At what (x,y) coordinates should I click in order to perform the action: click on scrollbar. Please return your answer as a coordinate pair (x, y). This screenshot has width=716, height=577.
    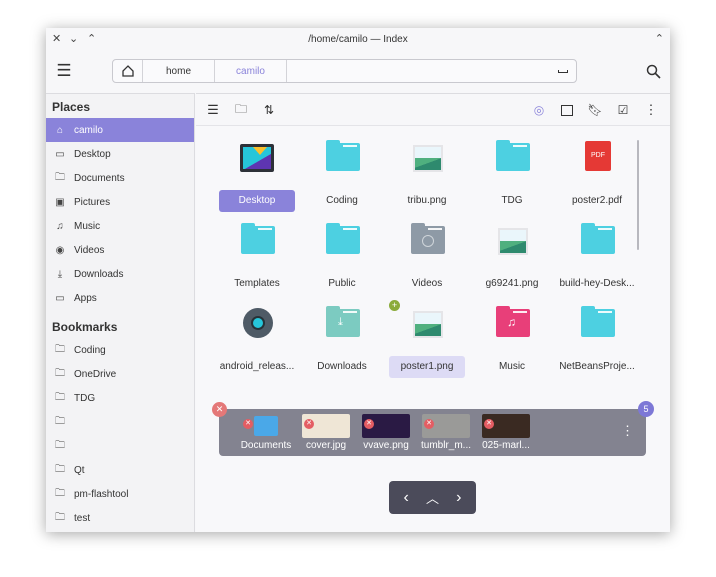
    Looking at the image, I should click on (638, 195).